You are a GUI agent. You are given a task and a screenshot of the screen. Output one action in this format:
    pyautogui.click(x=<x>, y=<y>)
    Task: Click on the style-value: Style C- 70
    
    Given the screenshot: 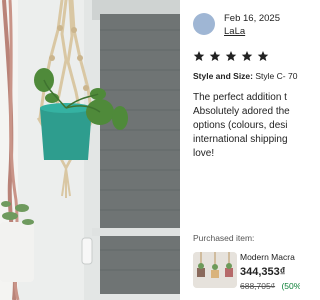 What is the action you would take?
    pyautogui.click(x=276, y=76)
    